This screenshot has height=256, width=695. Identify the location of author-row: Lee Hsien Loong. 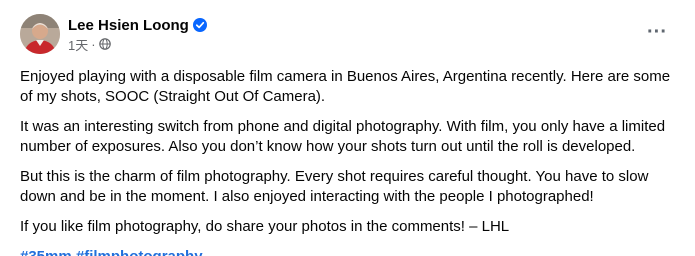
(137, 25).